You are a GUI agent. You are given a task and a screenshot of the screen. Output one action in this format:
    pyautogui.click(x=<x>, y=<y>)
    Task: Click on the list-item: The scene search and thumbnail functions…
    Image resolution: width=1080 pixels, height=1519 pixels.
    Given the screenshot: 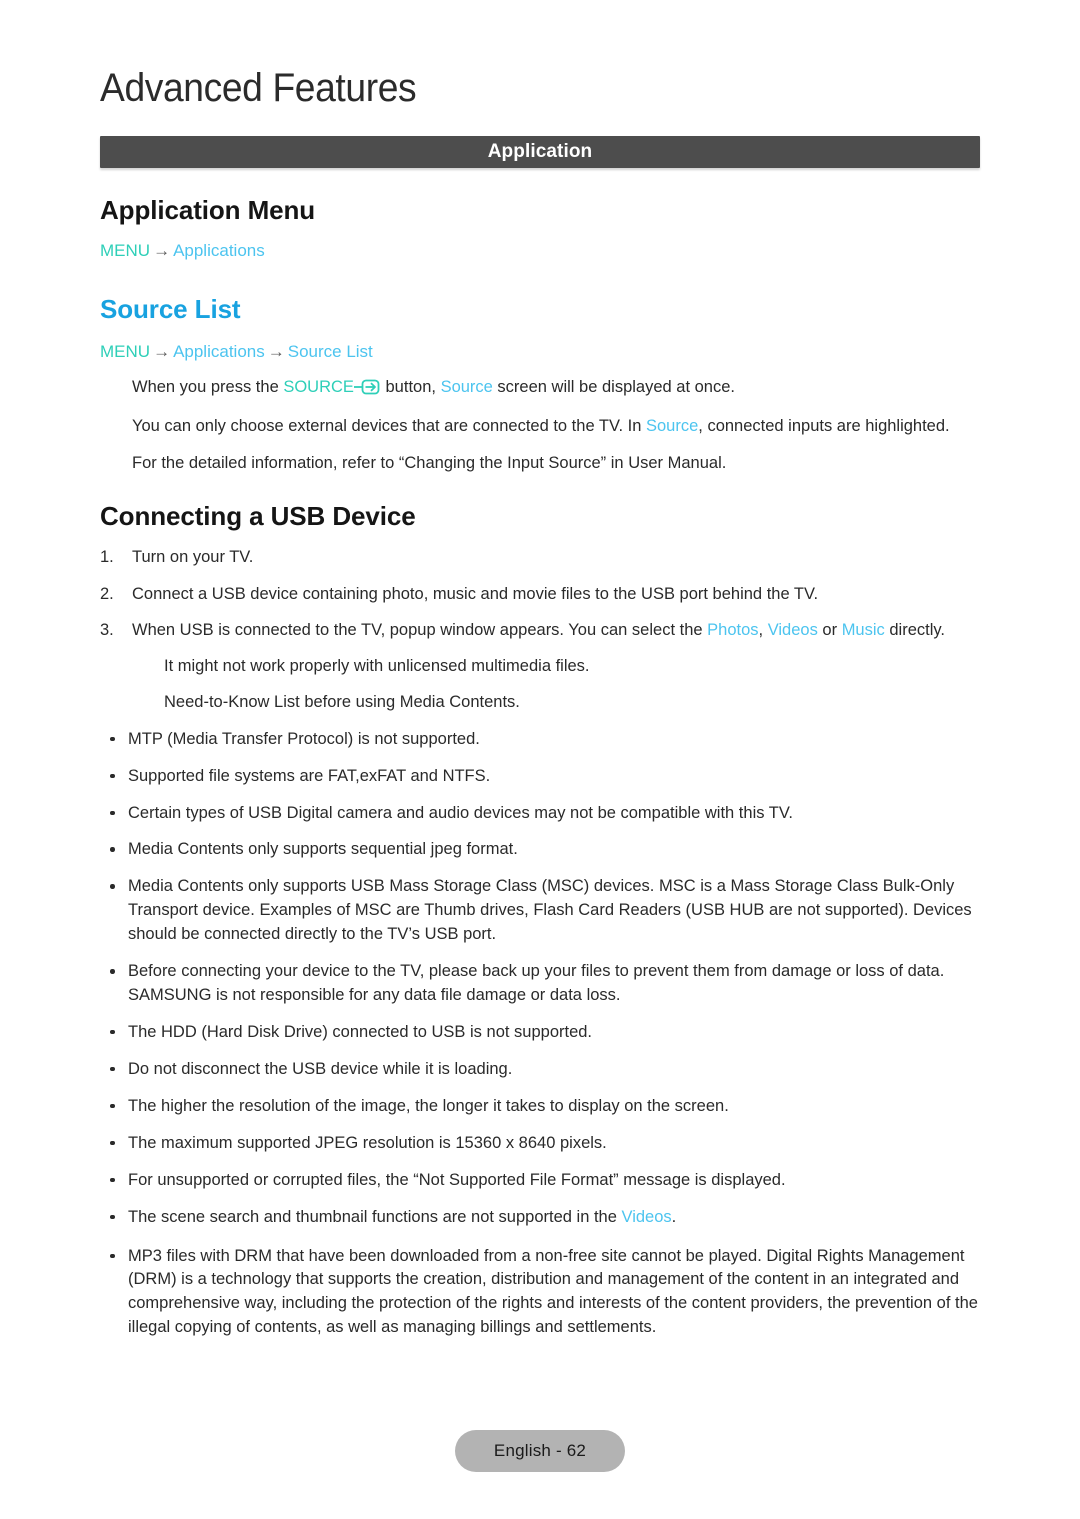 What is the action you would take?
    pyautogui.click(x=540, y=1218)
    